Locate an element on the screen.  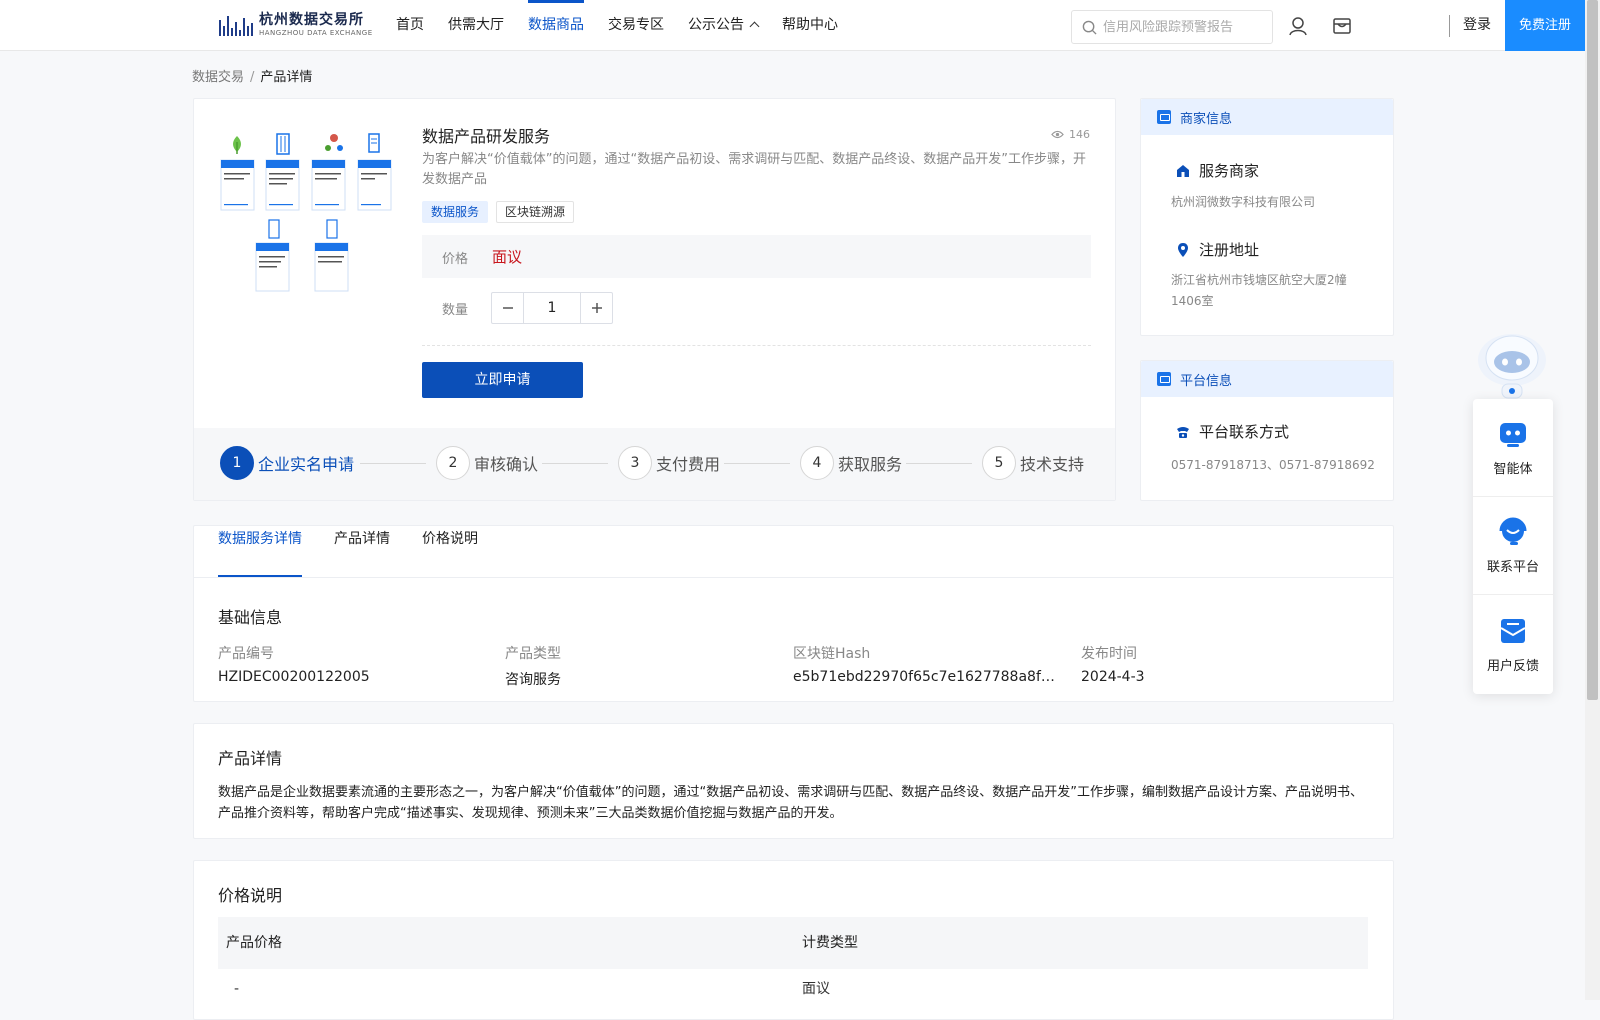
quantity-stepper: 1 is located at coordinates (552, 308).